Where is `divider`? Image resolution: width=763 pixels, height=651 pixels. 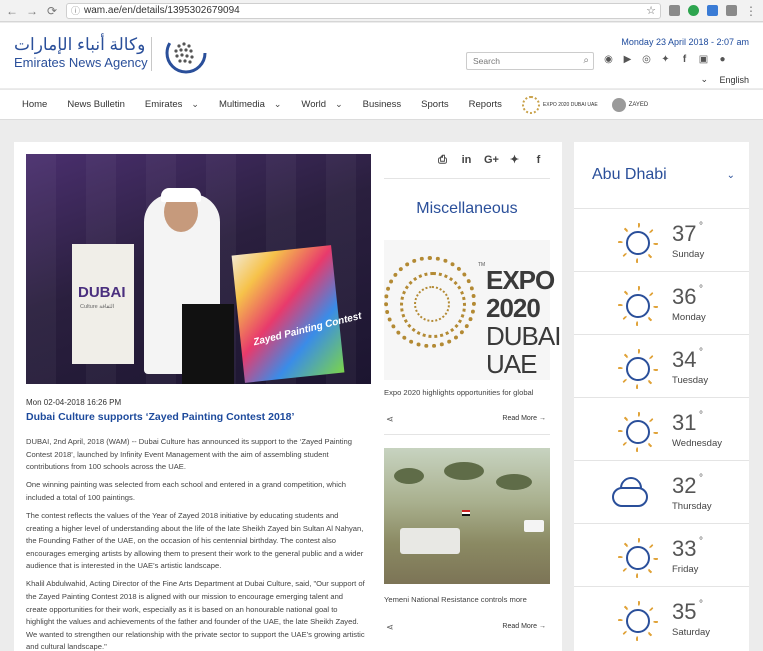 divider is located at coordinates (467, 434).